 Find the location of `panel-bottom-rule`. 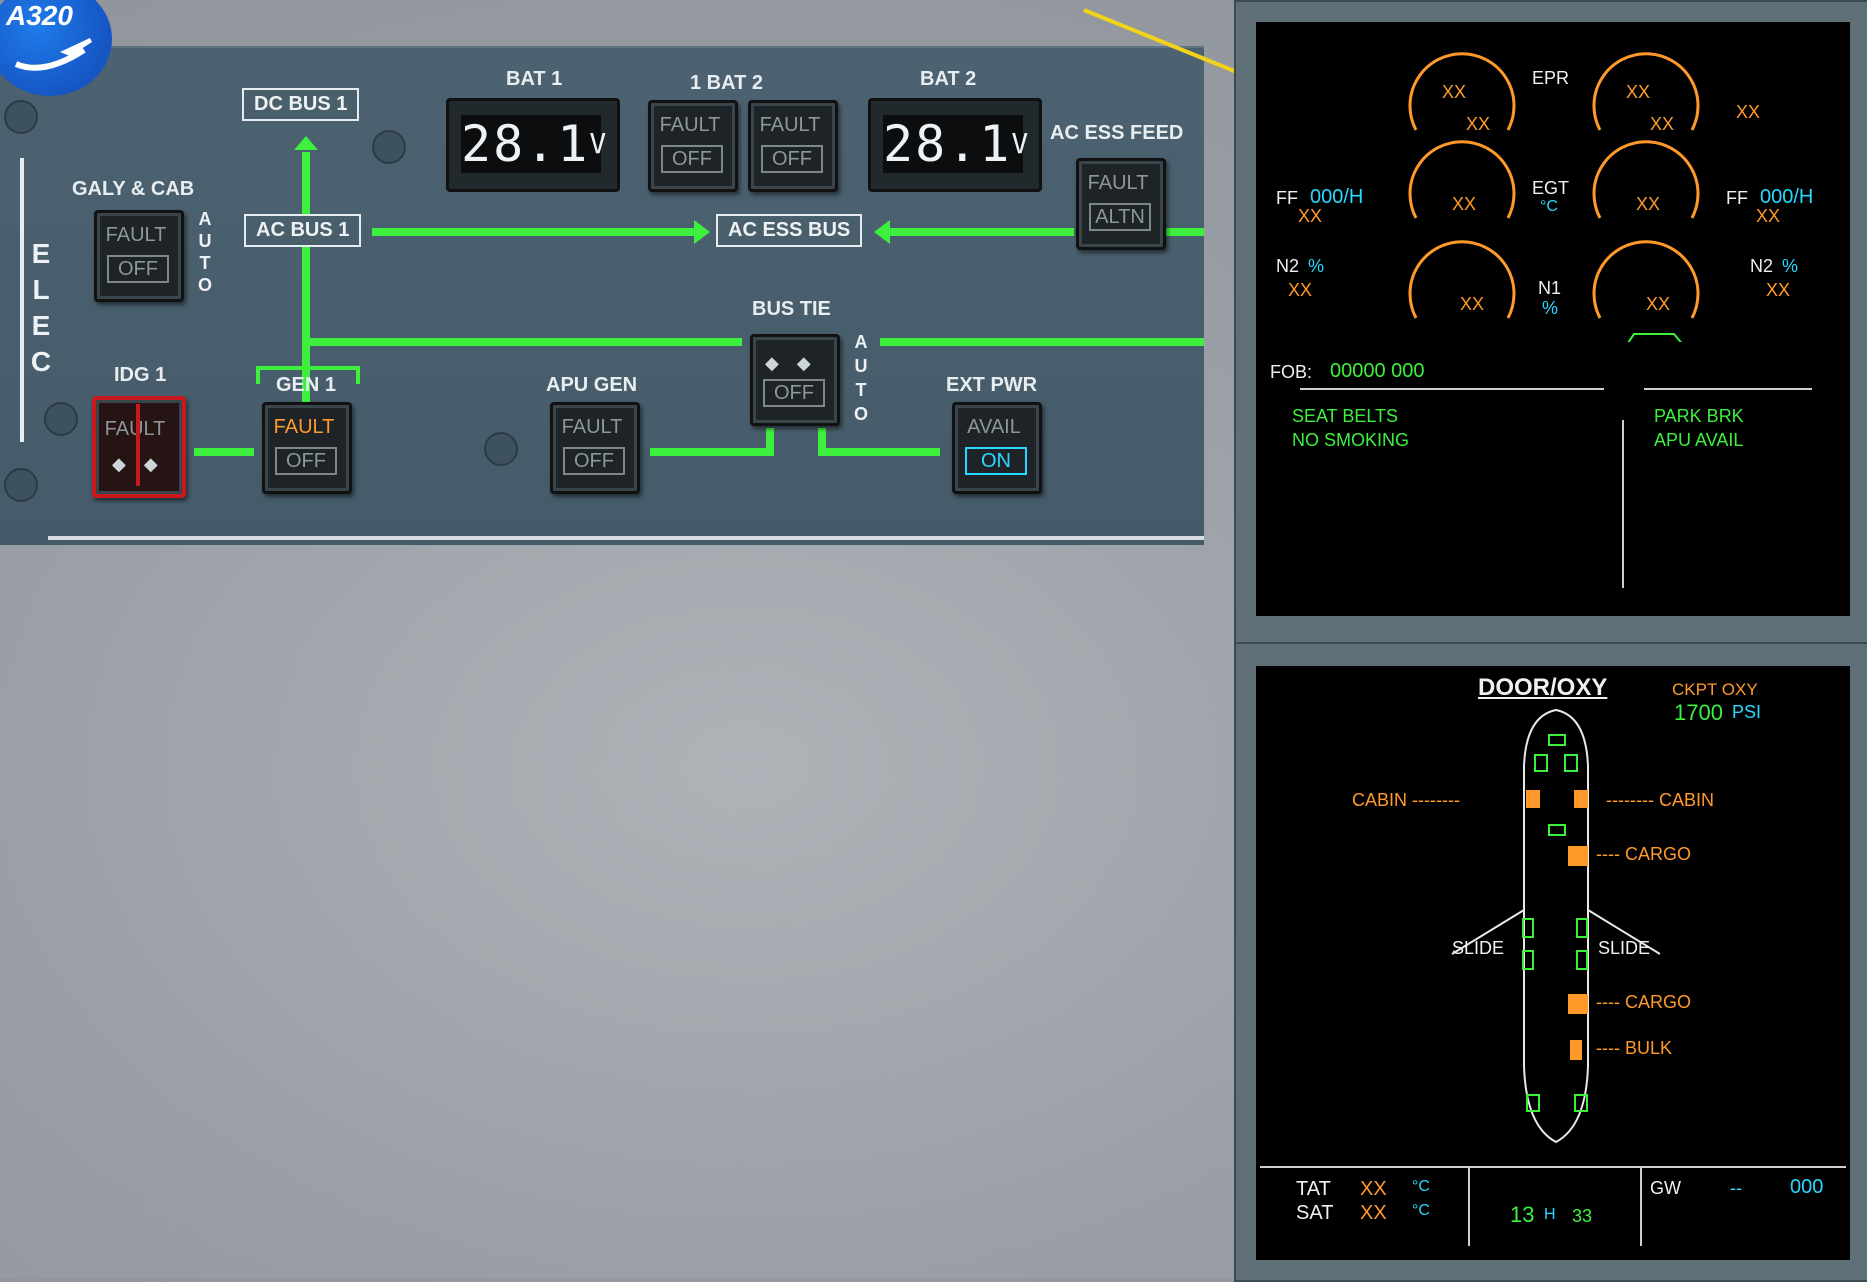

panel-bottom-rule is located at coordinates (626, 538).